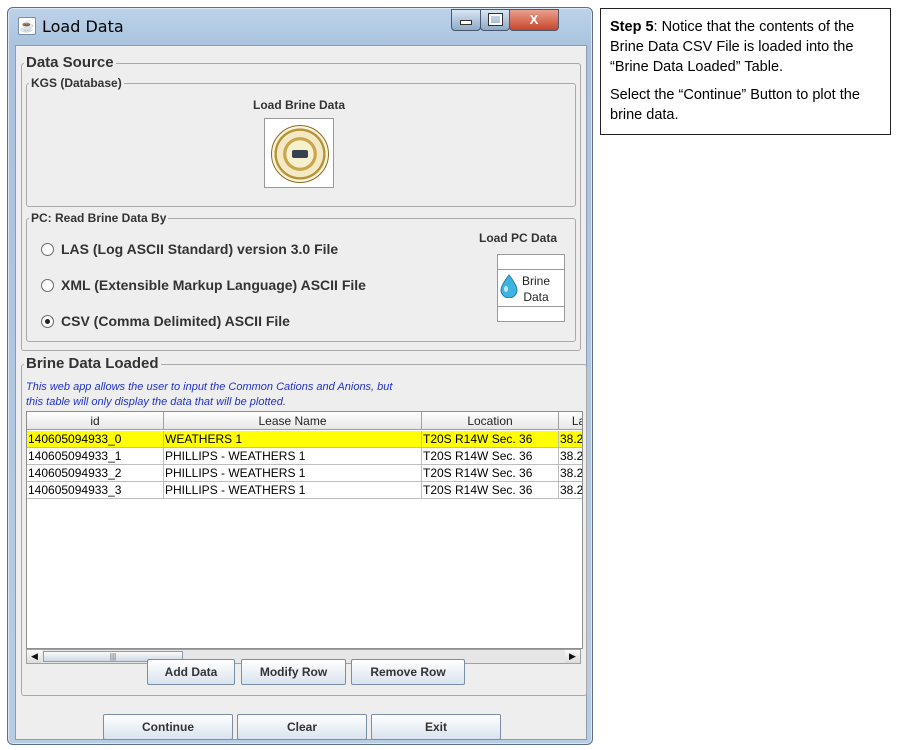 This screenshot has width=900, height=750. I want to click on kgs-seal-icon, so click(300, 154).